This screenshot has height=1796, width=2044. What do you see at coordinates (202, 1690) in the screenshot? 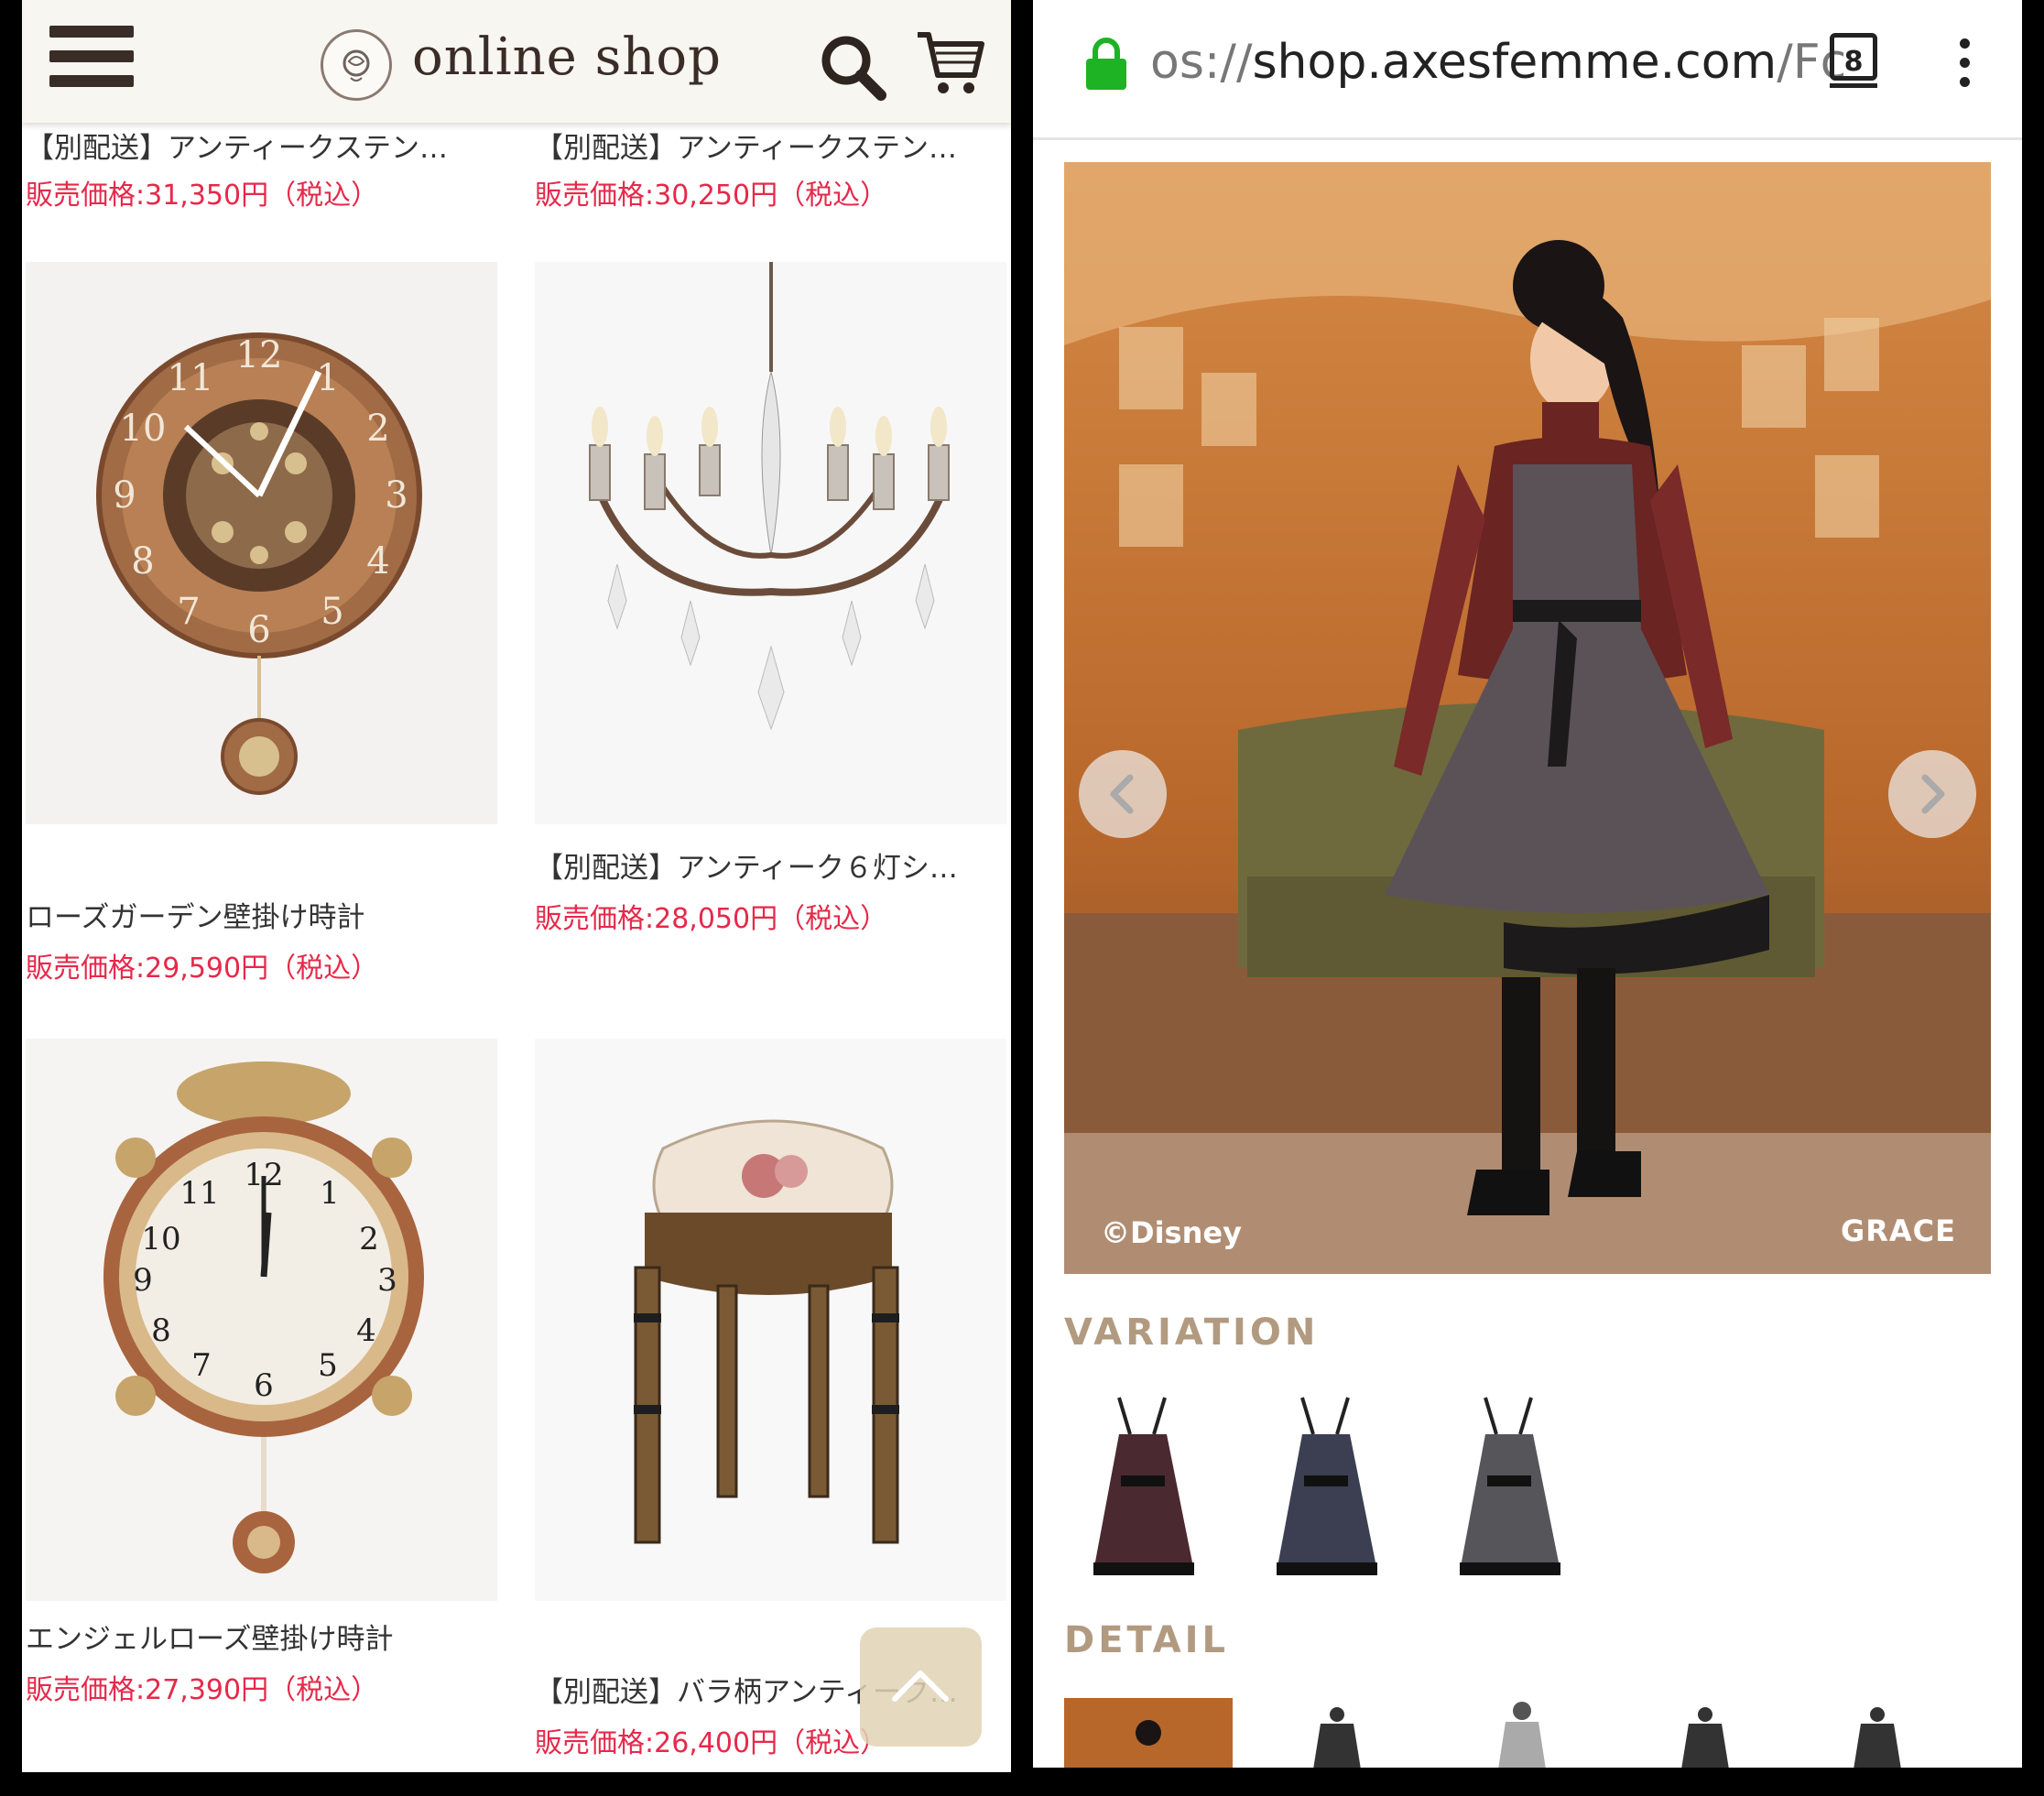
I see `product-price: 販売価格:27,390円（税込）` at bounding box center [202, 1690].